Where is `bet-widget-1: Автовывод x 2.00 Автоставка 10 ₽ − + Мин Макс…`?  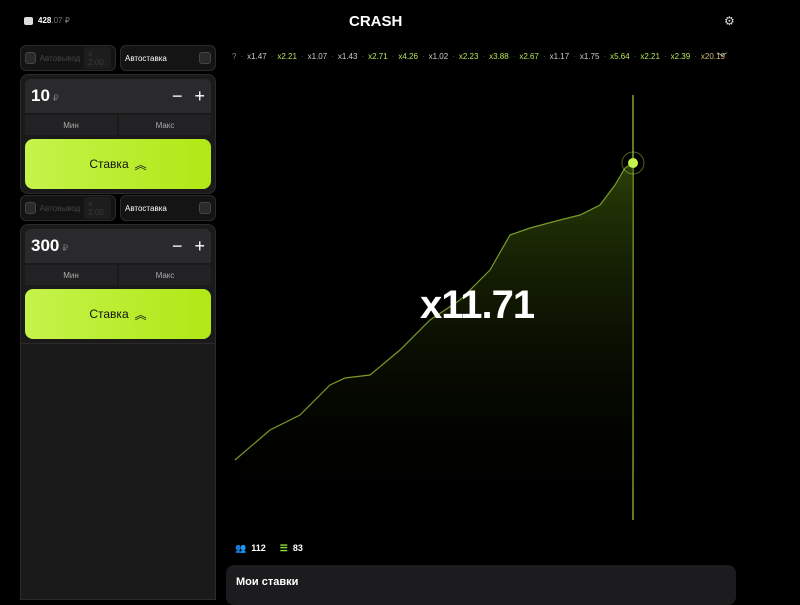
bet-widget-1: Автовывод x 2.00 Автоставка 10 ₽ − + Мин Макс… is located at coordinates (118, 119).